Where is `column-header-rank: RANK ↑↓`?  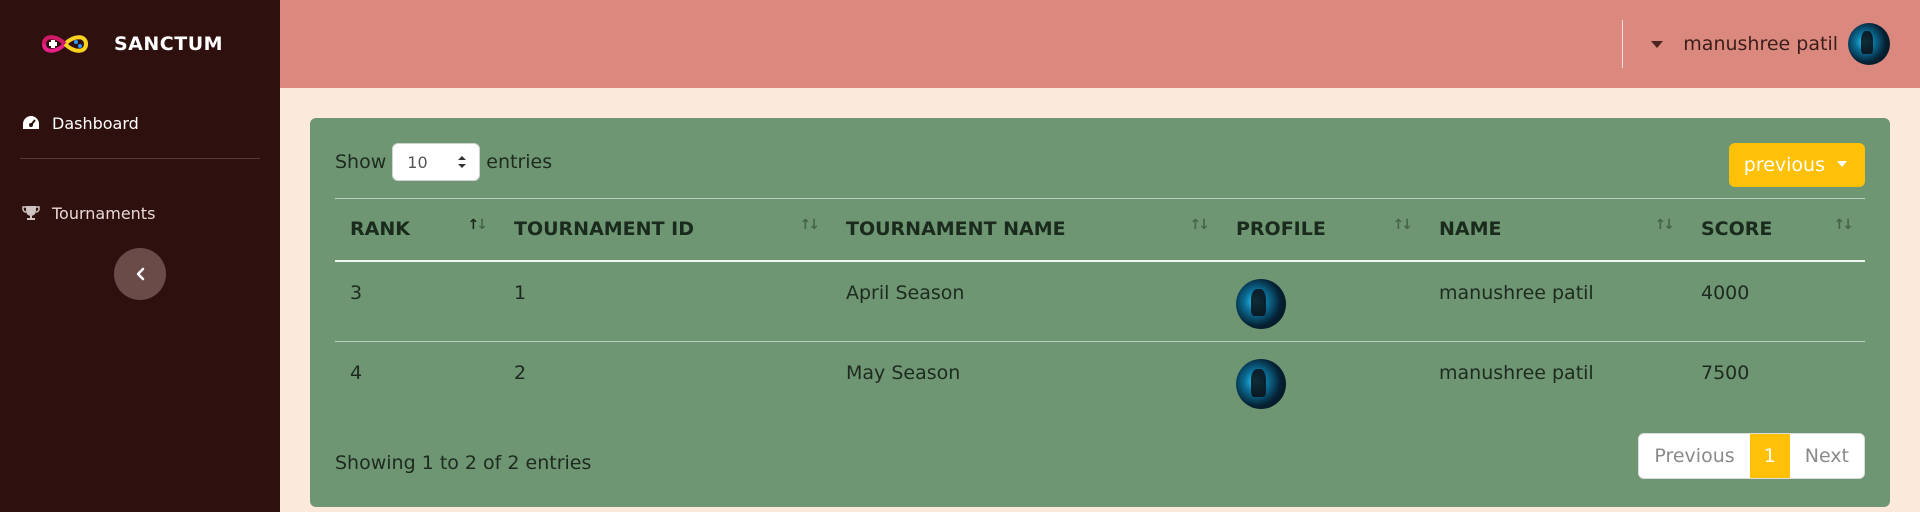 column-header-rank: RANK ↑↓ is located at coordinates (417, 230).